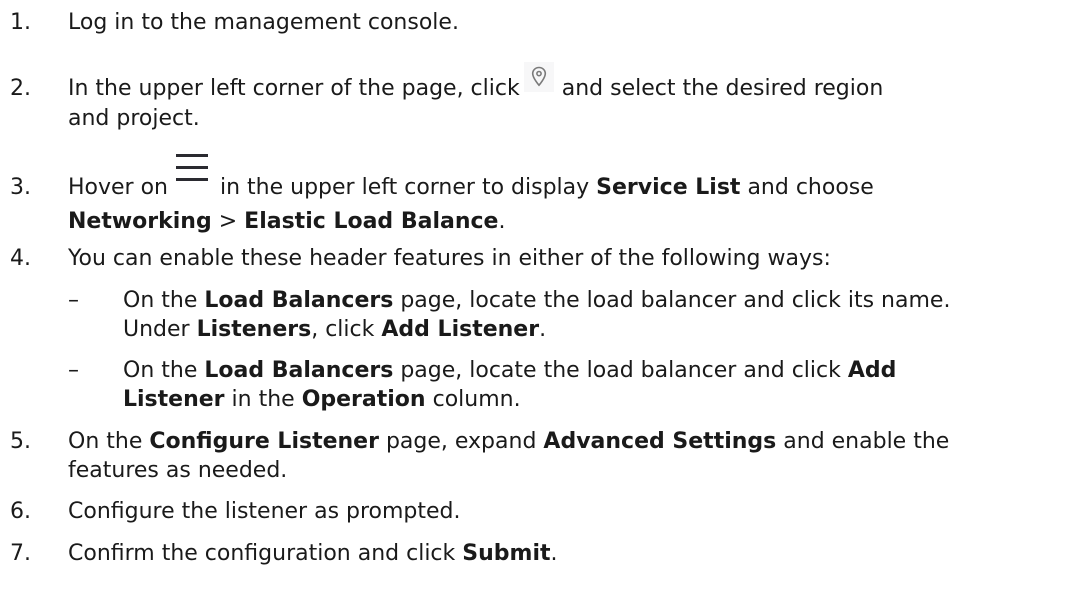 The height and width of the screenshot is (600, 1066). I want to click on step-text: Configure the listener as prompted., so click(264, 511).